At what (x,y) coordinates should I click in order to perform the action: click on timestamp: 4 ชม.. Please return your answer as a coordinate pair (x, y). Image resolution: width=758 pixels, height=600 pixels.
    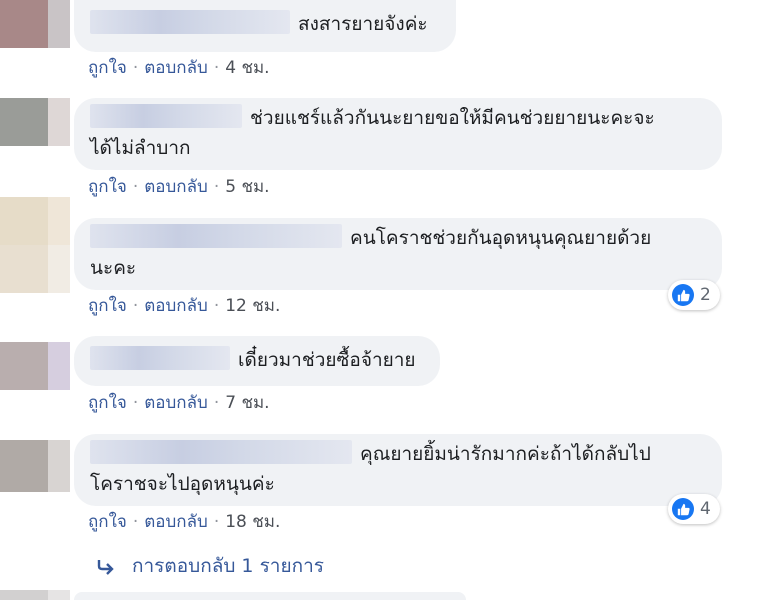
    Looking at the image, I should click on (247, 68).